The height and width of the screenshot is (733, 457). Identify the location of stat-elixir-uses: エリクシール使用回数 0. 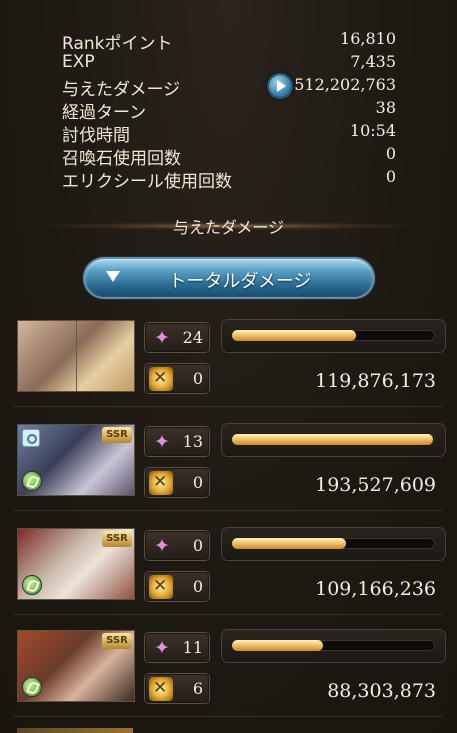
(229, 179).